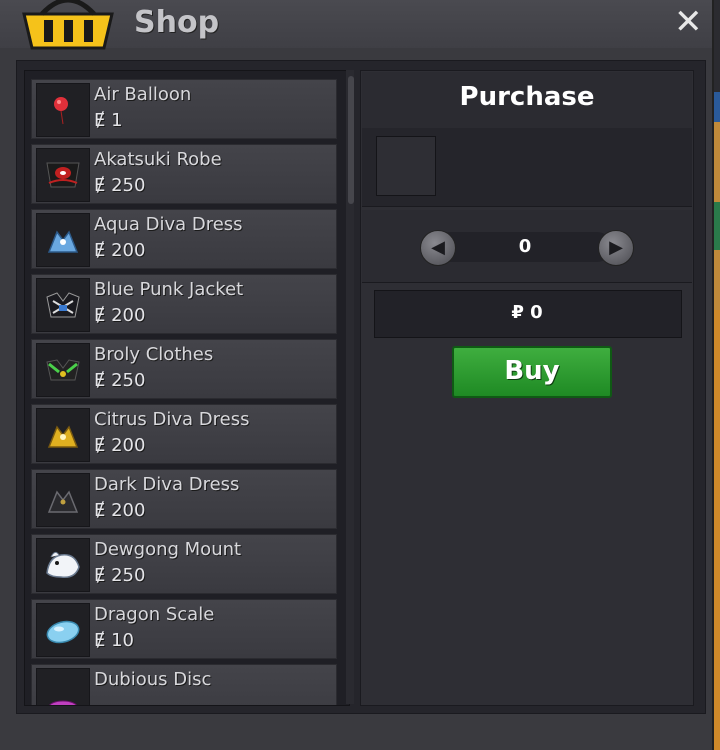 This screenshot has width=720, height=750. What do you see at coordinates (167, 484) in the screenshot?
I see `item-name: Dark Diva Dress` at bounding box center [167, 484].